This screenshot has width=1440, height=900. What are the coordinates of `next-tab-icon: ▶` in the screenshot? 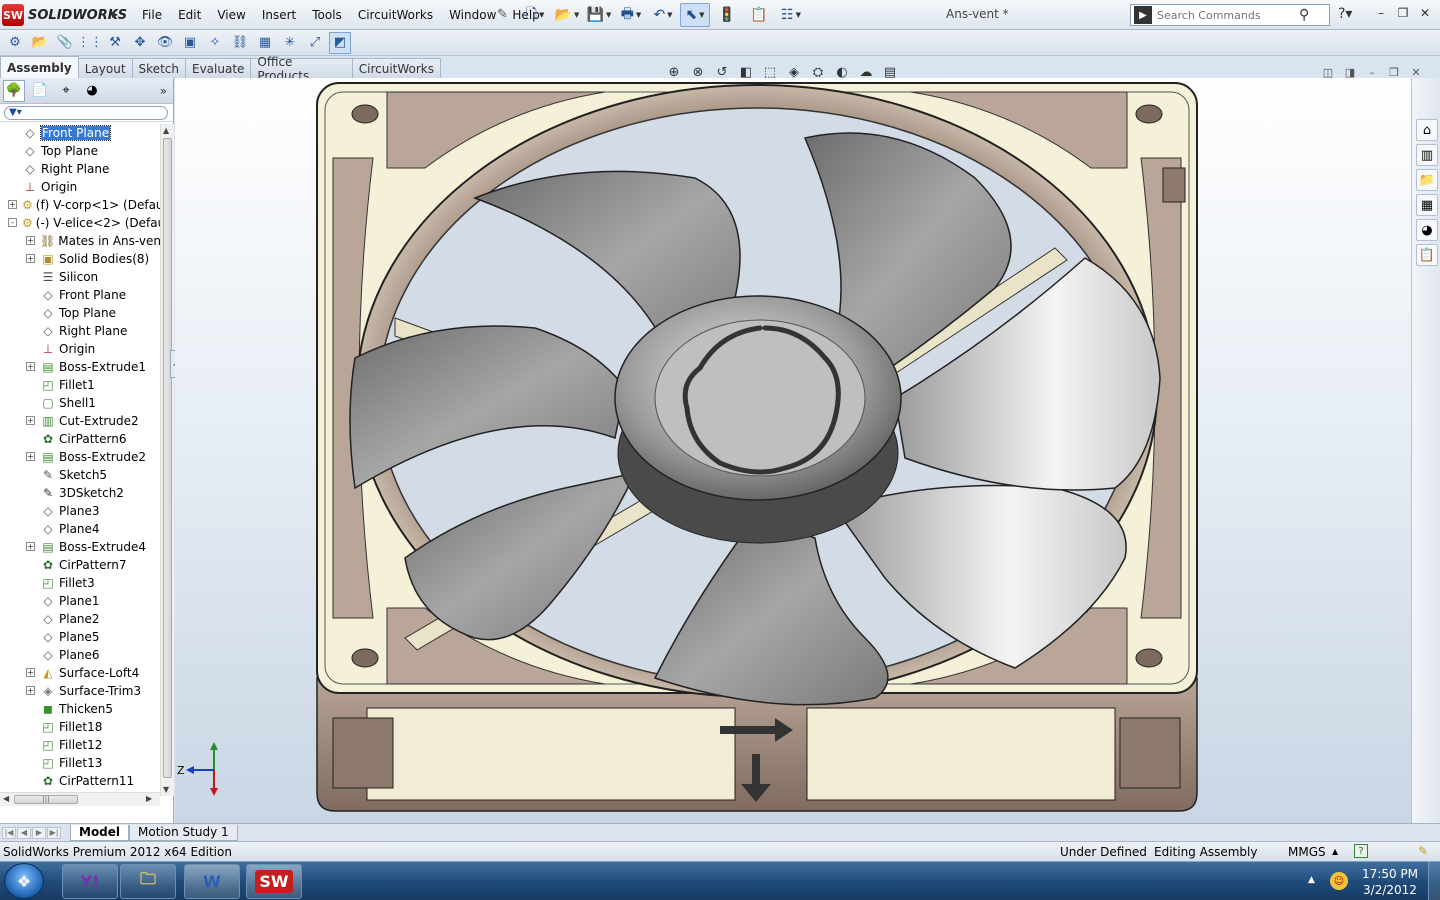 It's located at (39, 832).